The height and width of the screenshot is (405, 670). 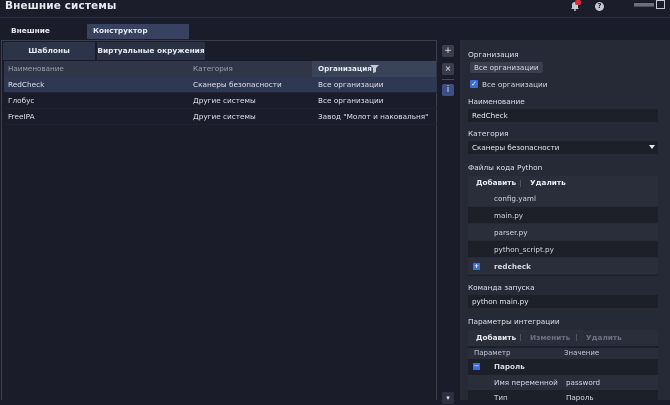 I want to click on category-select: Сканеры безопасности, so click(x=563, y=147).